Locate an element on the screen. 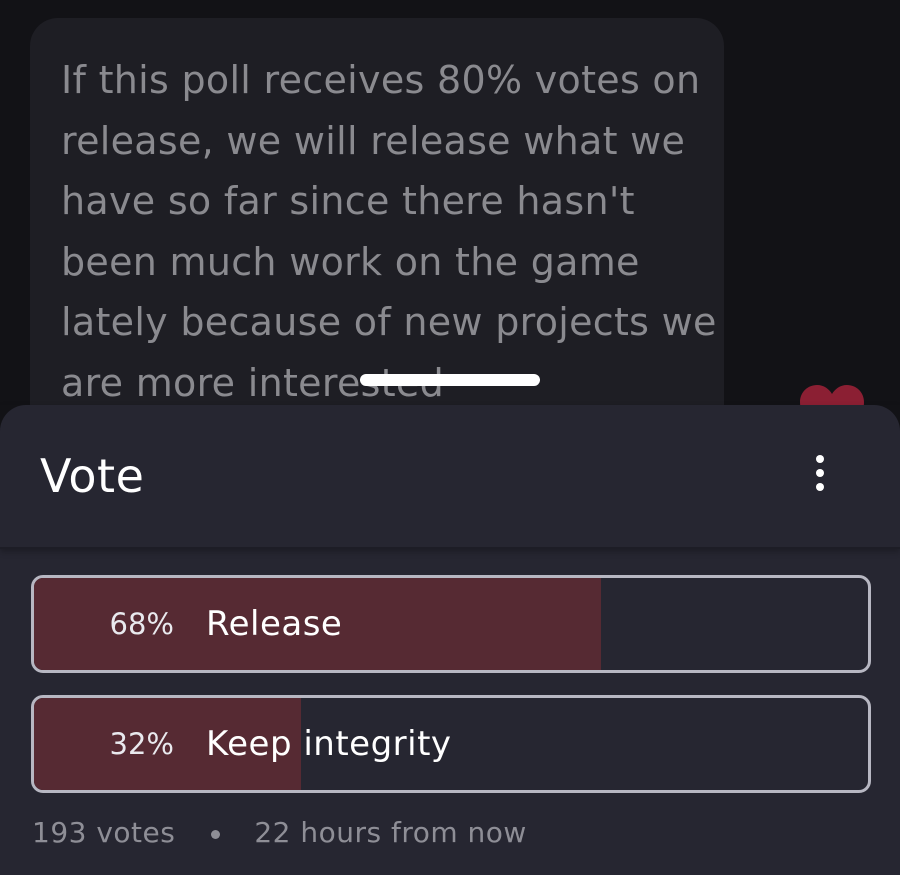 This screenshot has width=900, height=875. more-vertical-icon is located at coordinates (820, 473).